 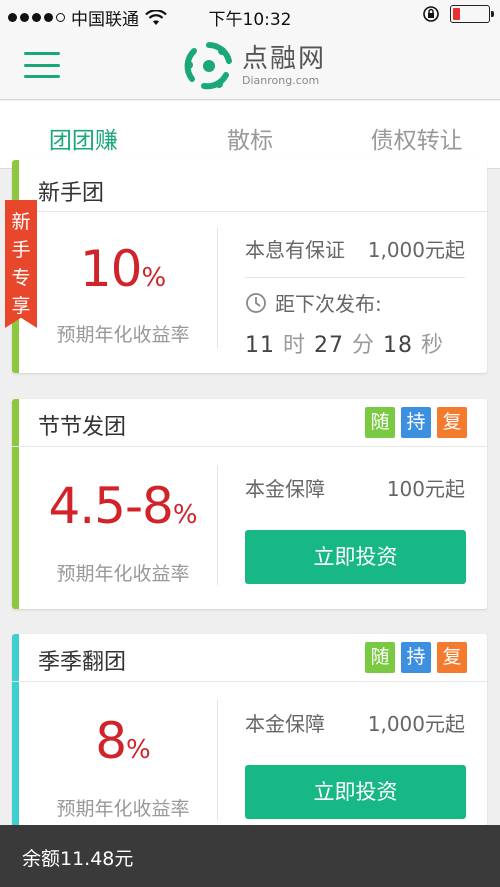 What do you see at coordinates (82, 427) in the screenshot?
I see `card-title: 节节发团` at bounding box center [82, 427].